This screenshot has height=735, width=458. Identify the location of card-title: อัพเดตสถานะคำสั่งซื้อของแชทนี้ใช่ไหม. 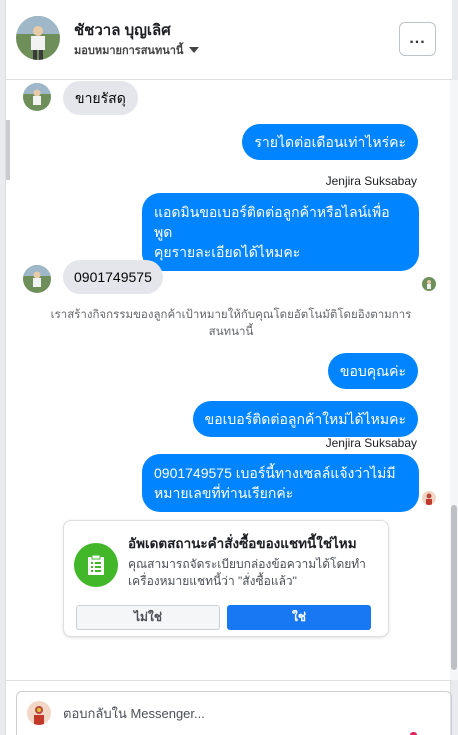
(242, 543).